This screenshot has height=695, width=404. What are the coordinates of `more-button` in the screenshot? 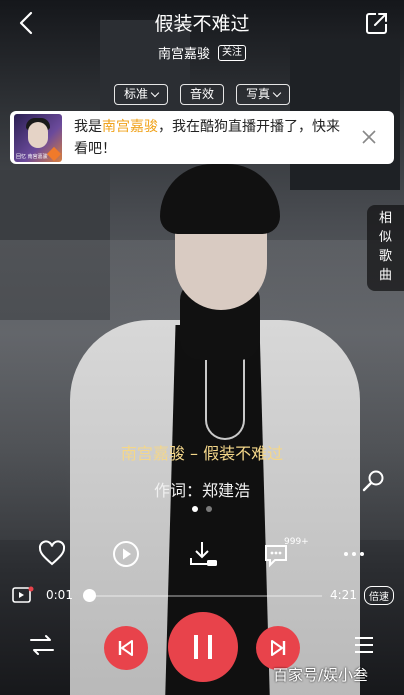 It's located at (354, 554).